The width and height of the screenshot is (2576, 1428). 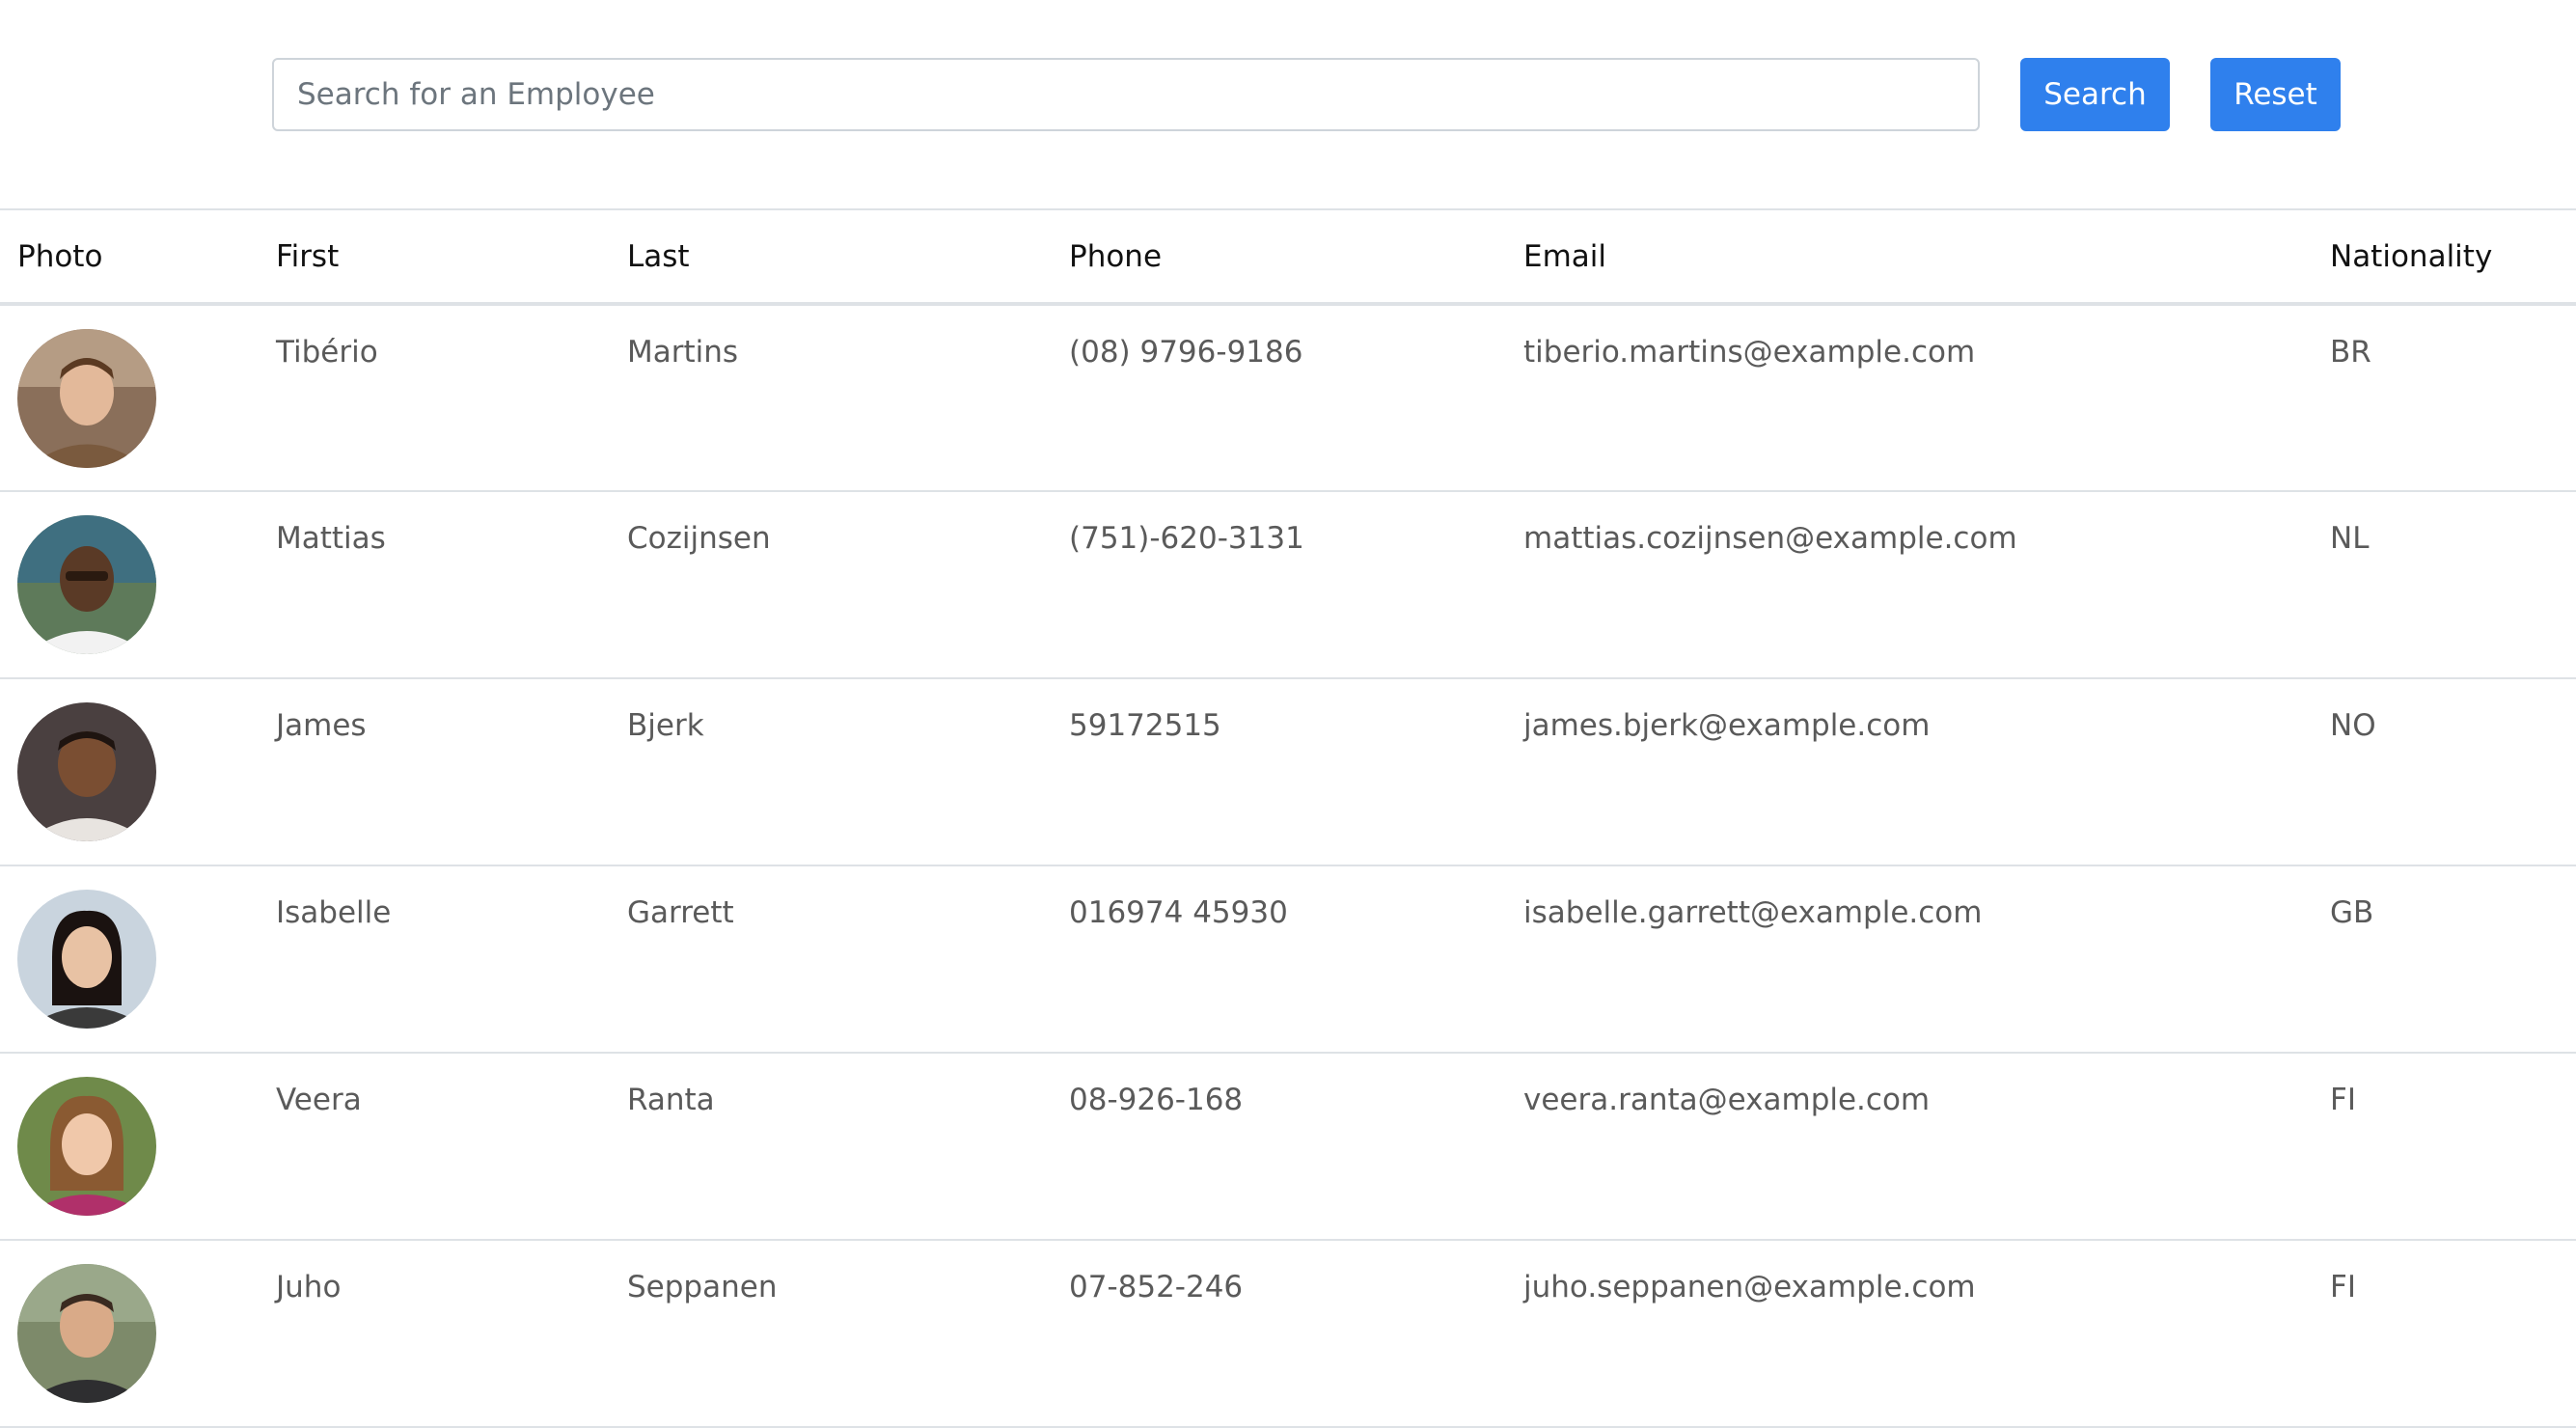 I want to click on column-header-last: Last, so click(x=831, y=257).